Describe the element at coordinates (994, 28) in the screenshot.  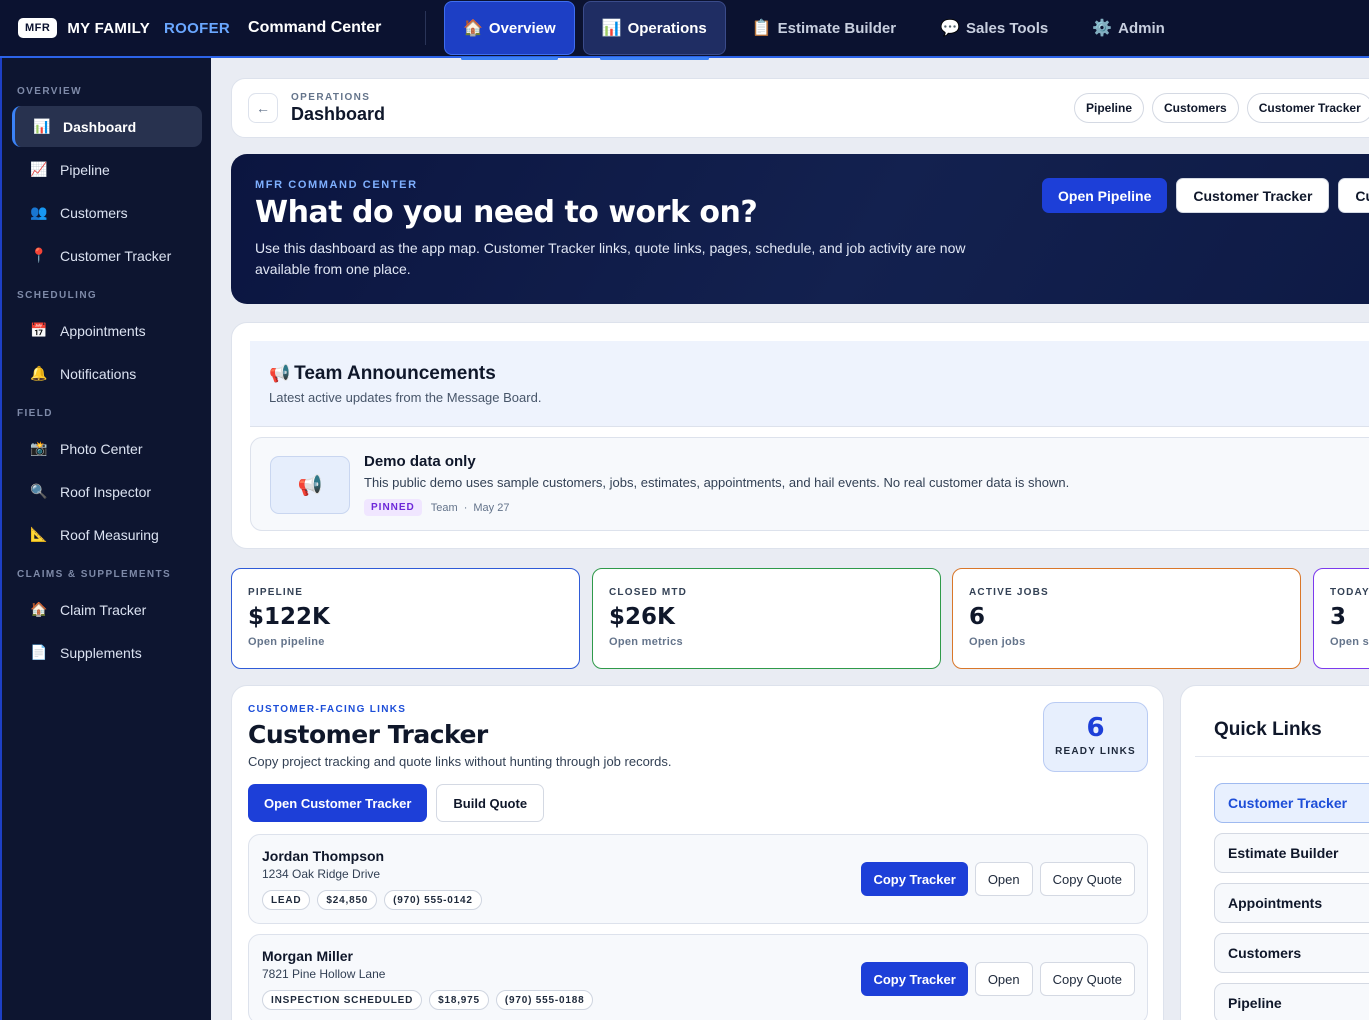
I see `nav-tab-sales-tools: 💬 Sales Tools` at that location.